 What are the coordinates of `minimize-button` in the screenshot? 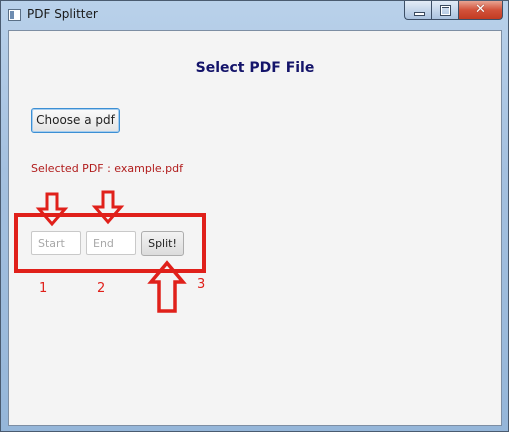 It's located at (417, 10).